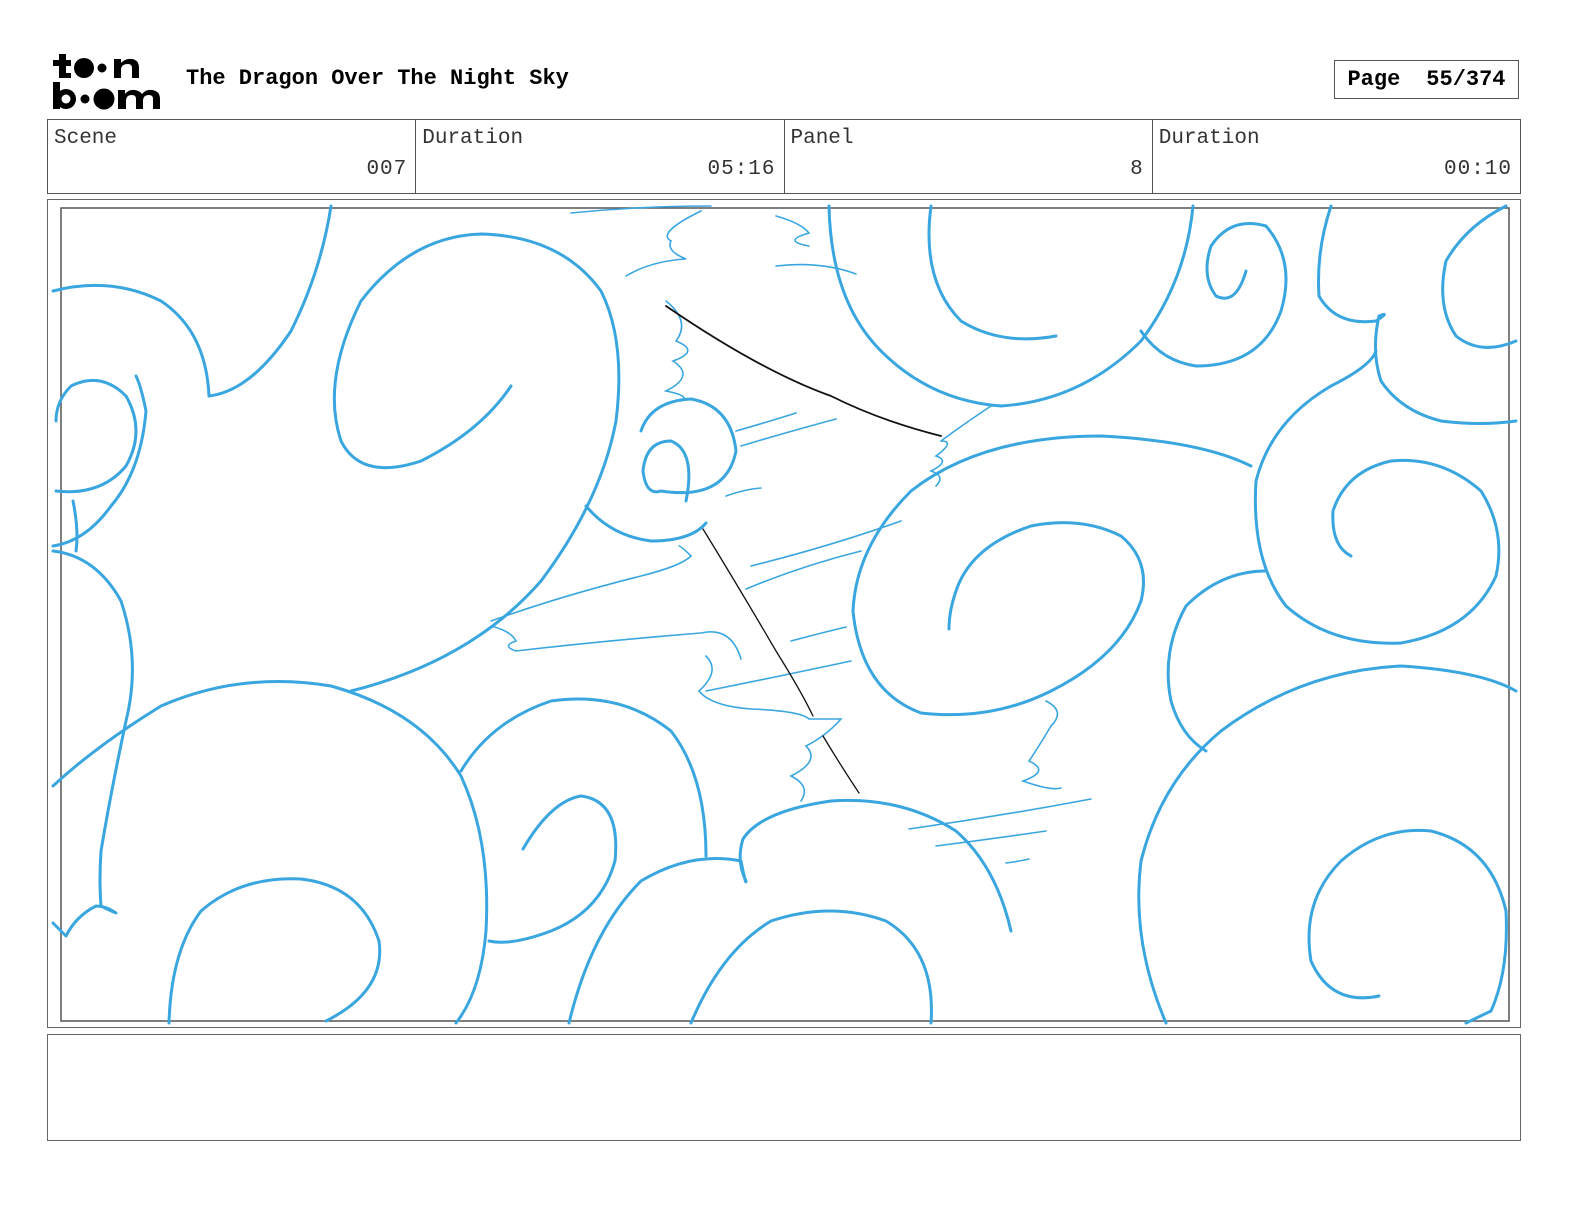 Image resolution: width=1584 pixels, height=1224 pixels. Describe the element at coordinates (1209, 138) in the screenshot. I see `panel-duration-label: Duration` at that location.